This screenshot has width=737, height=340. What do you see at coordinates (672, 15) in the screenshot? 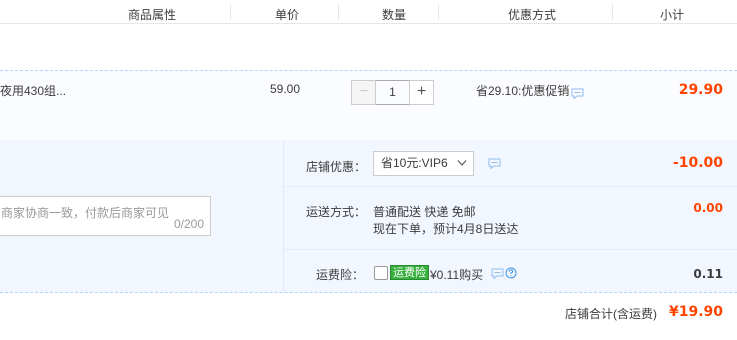
I see `col-subtotal: 小计` at bounding box center [672, 15].